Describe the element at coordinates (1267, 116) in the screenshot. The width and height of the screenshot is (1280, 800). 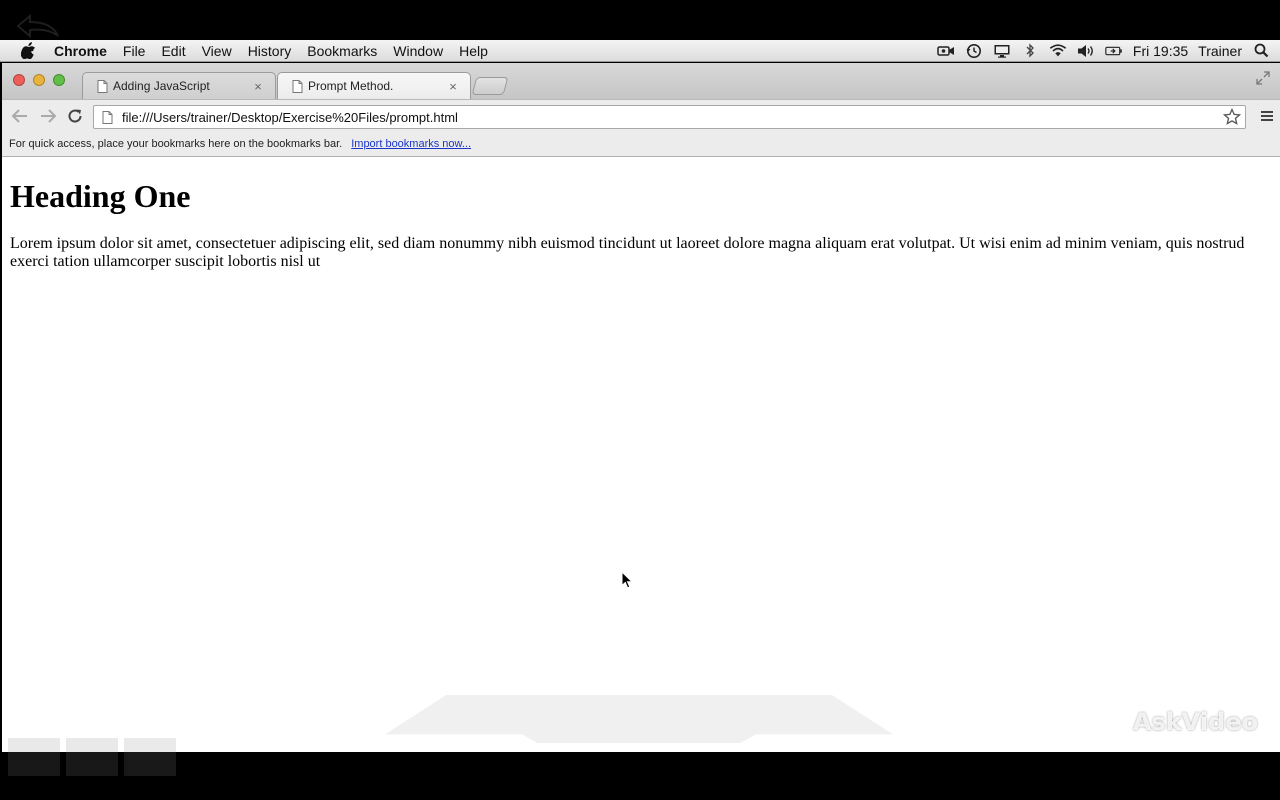
I see `hamburger-menu-icon` at that location.